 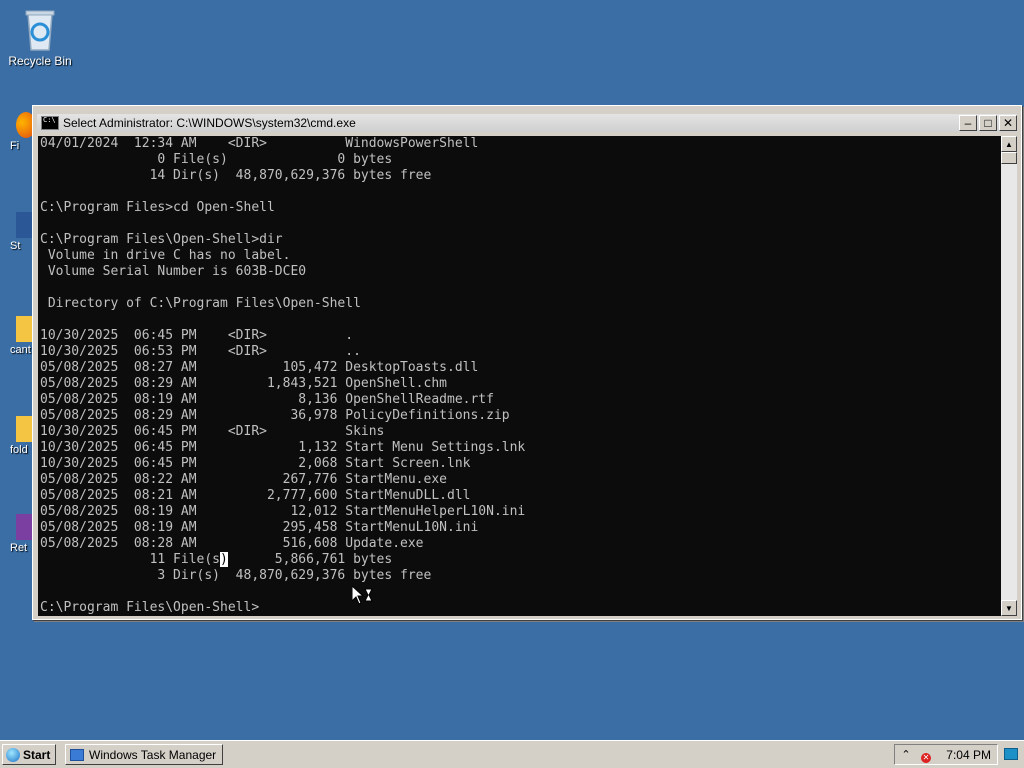 What do you see at coordinates (40, 30) in the screenshot?
I see `recycle-bin-icon` at bounding box center [40, 30].